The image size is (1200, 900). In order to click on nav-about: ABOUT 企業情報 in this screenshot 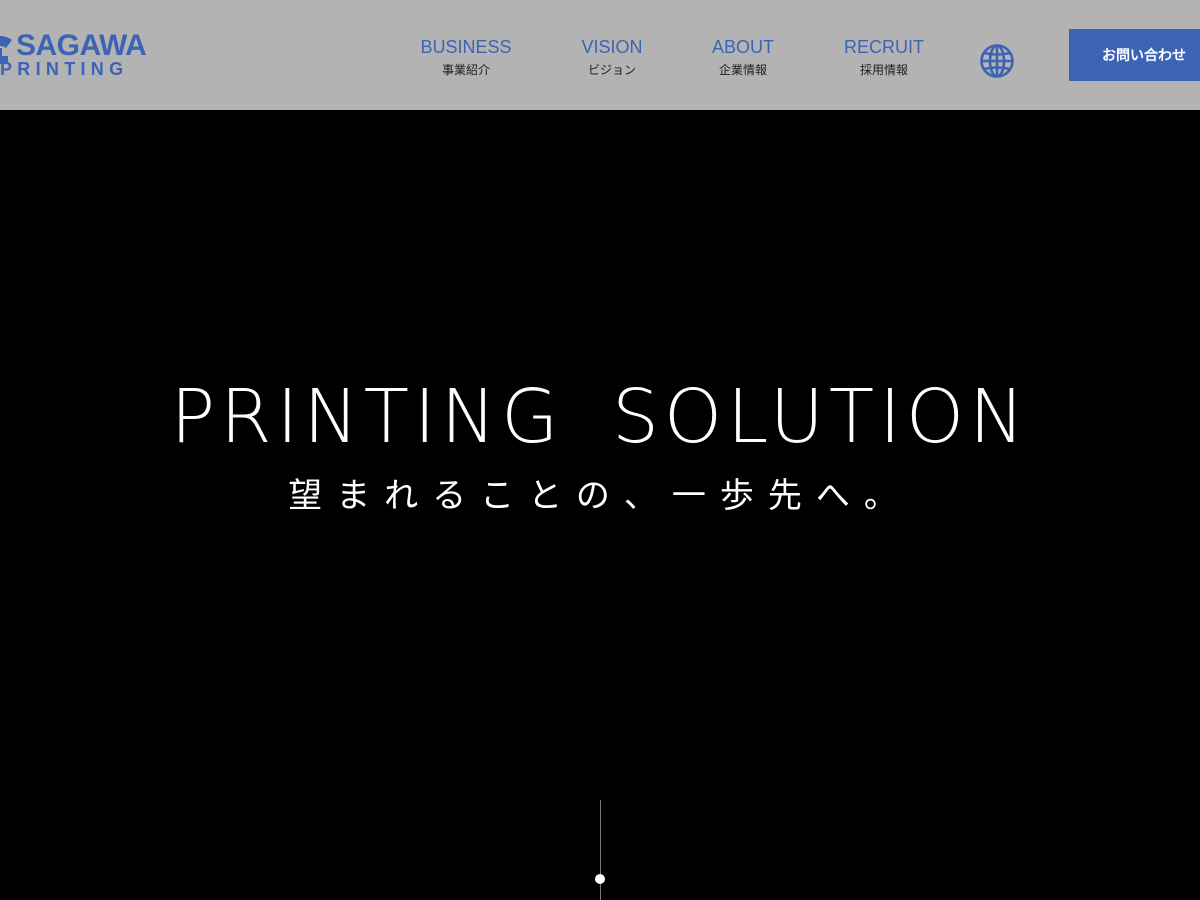, I will do `click(743, 56)`.